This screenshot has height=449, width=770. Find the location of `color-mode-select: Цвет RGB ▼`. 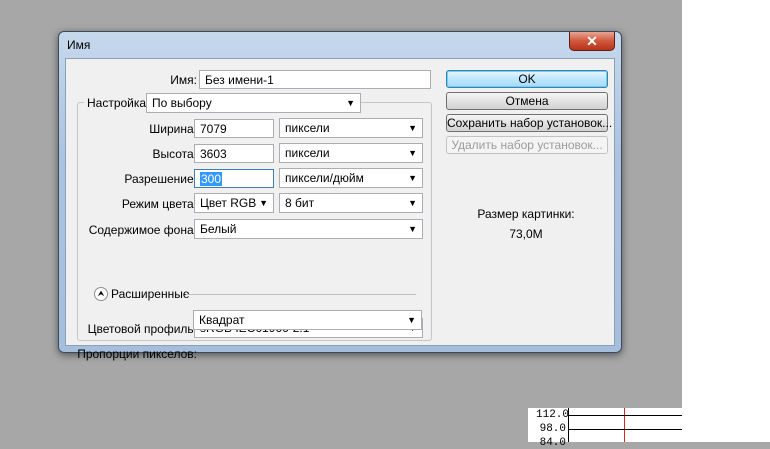

color-mode-select: Цвет RGB ▼ is located at coordinates (234, 203).